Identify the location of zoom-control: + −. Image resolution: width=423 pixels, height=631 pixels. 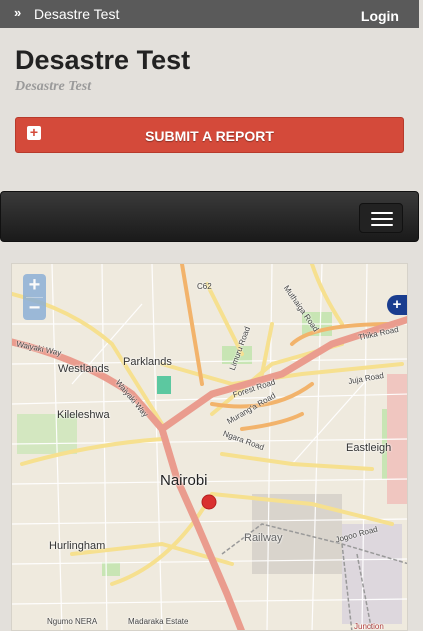
(34, 297).